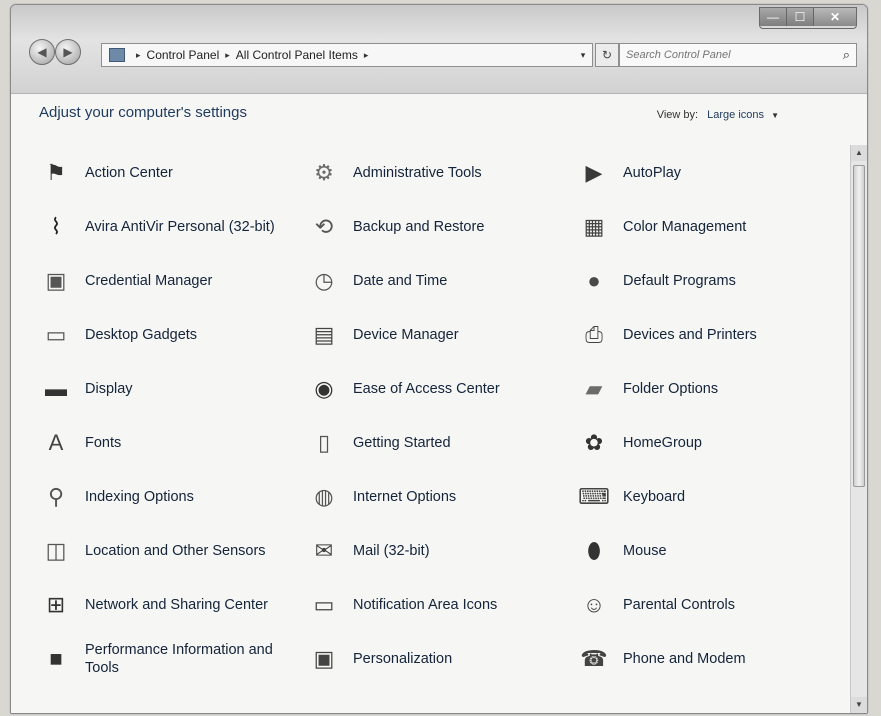 This screenshot has height=716, width=881. What do you see at coordinates (324, 659) in the screenshot?
I see `personalization-icon: ▣` at bounding box center [324, 659].